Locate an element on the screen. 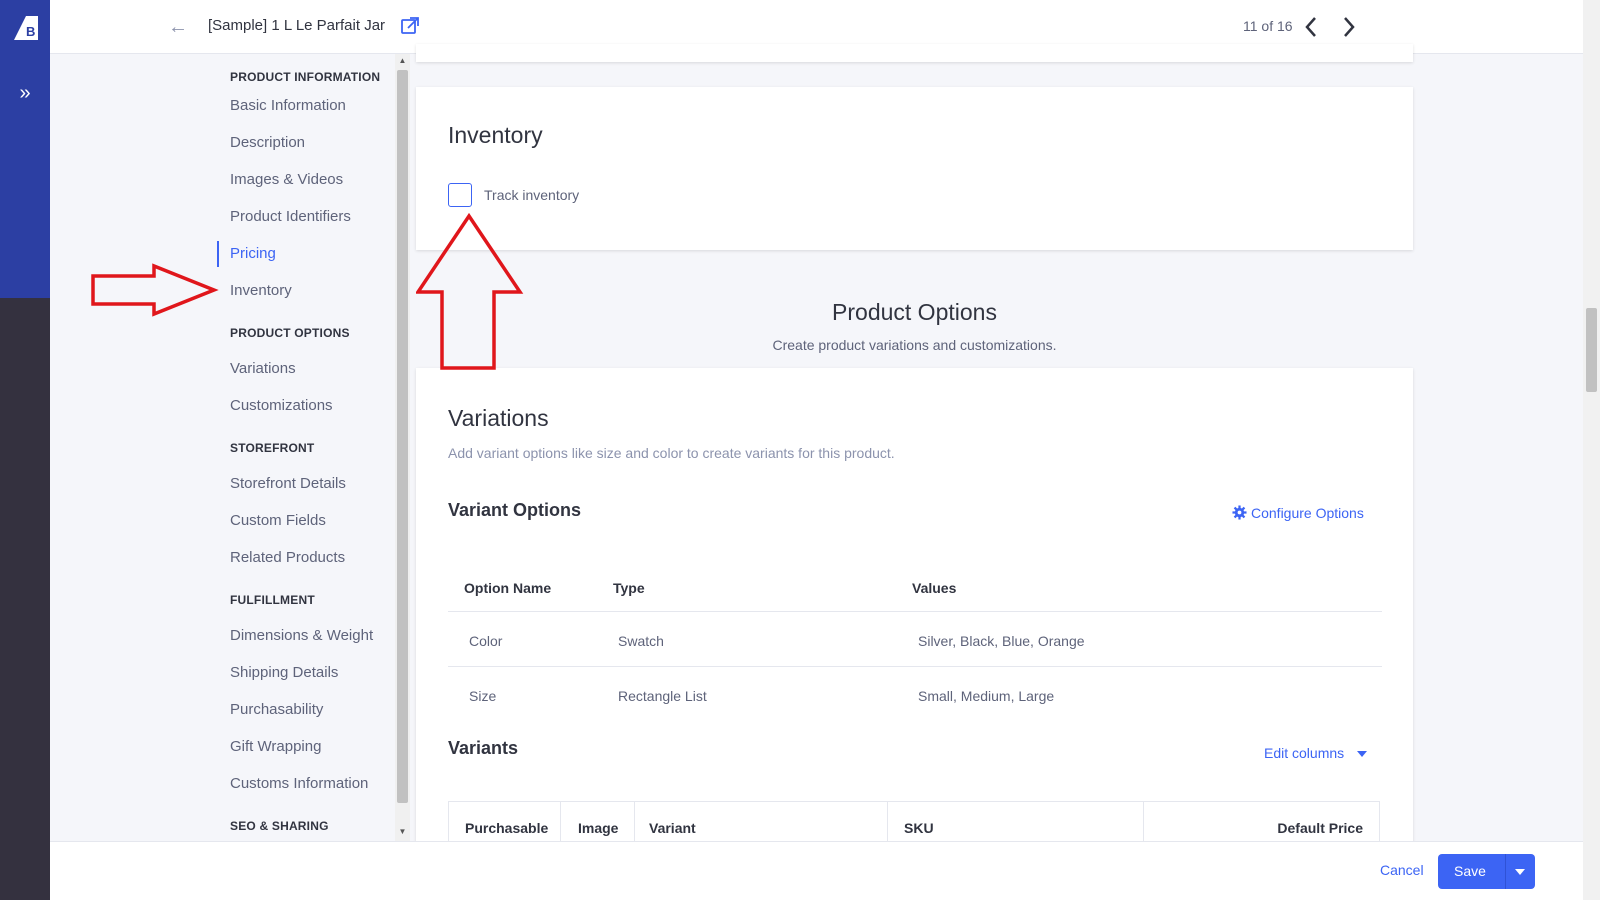 This screenshot has height=900, width=1600. nav-heading-seo-sharing: SEO & SHARING is located at coordinates (279, 826).